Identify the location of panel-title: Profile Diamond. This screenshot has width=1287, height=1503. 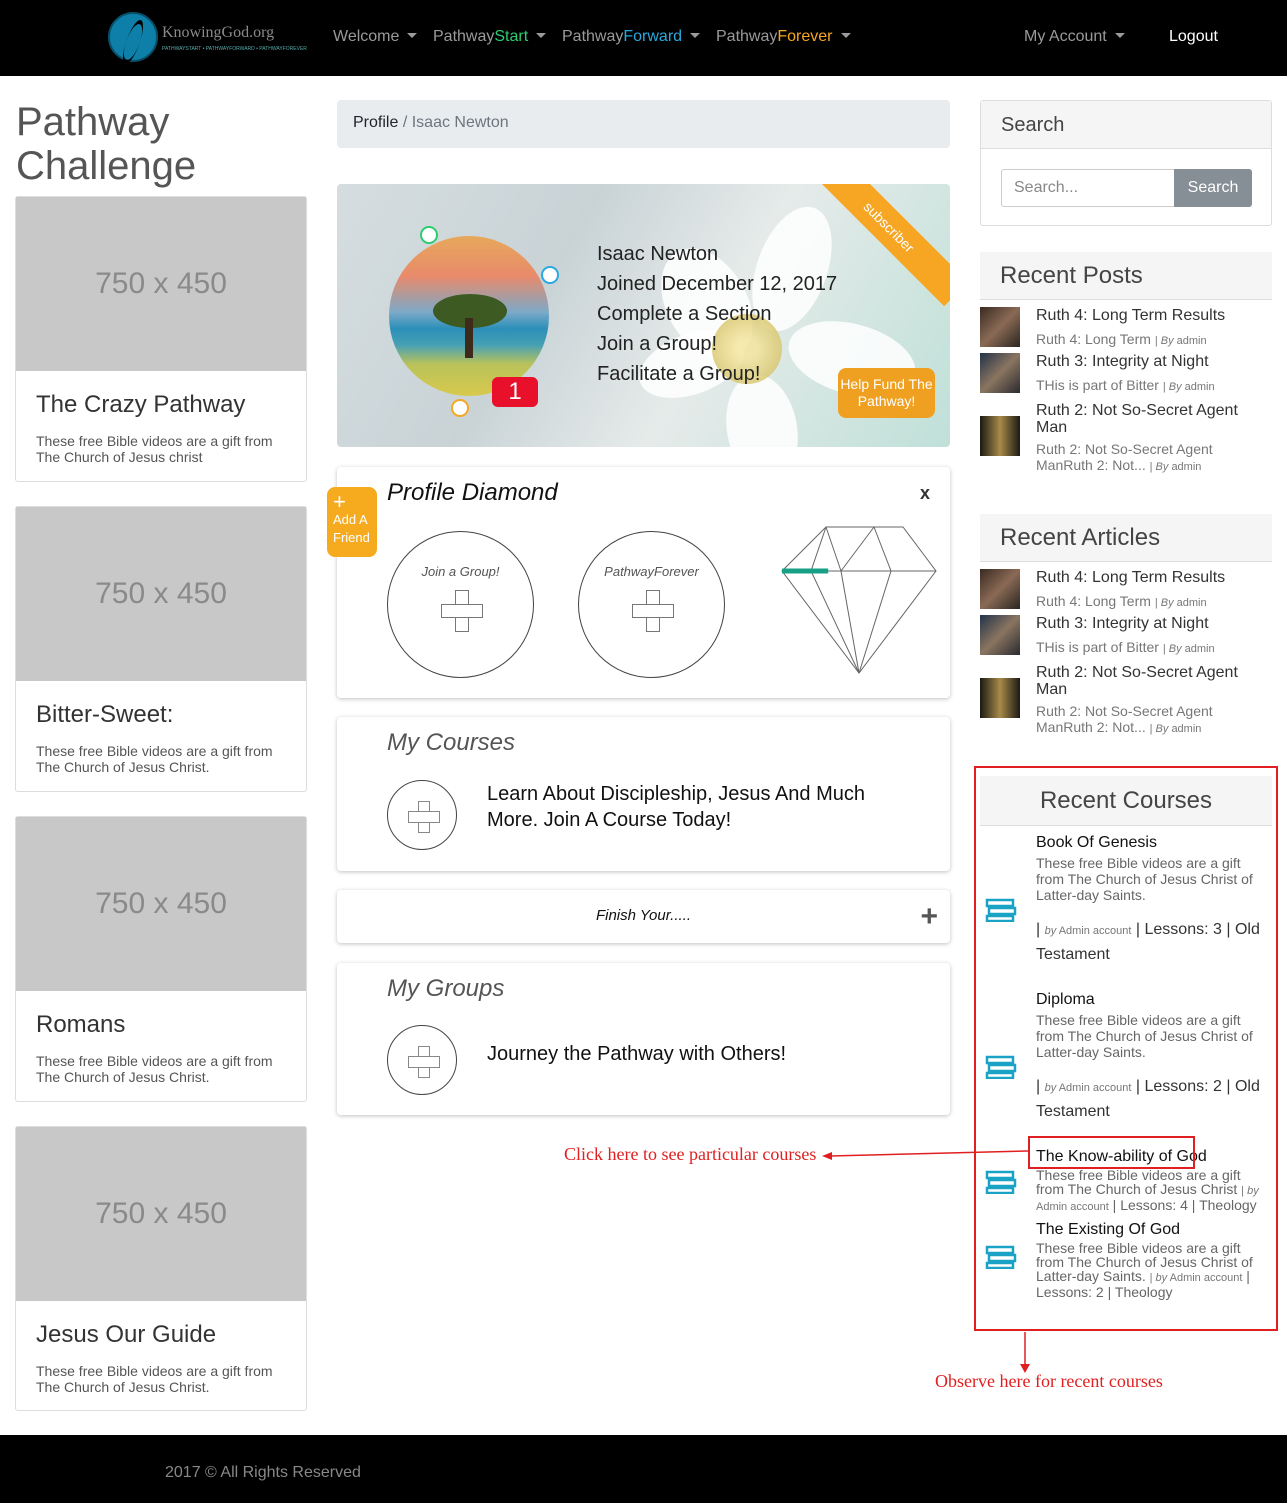
(472, 492).